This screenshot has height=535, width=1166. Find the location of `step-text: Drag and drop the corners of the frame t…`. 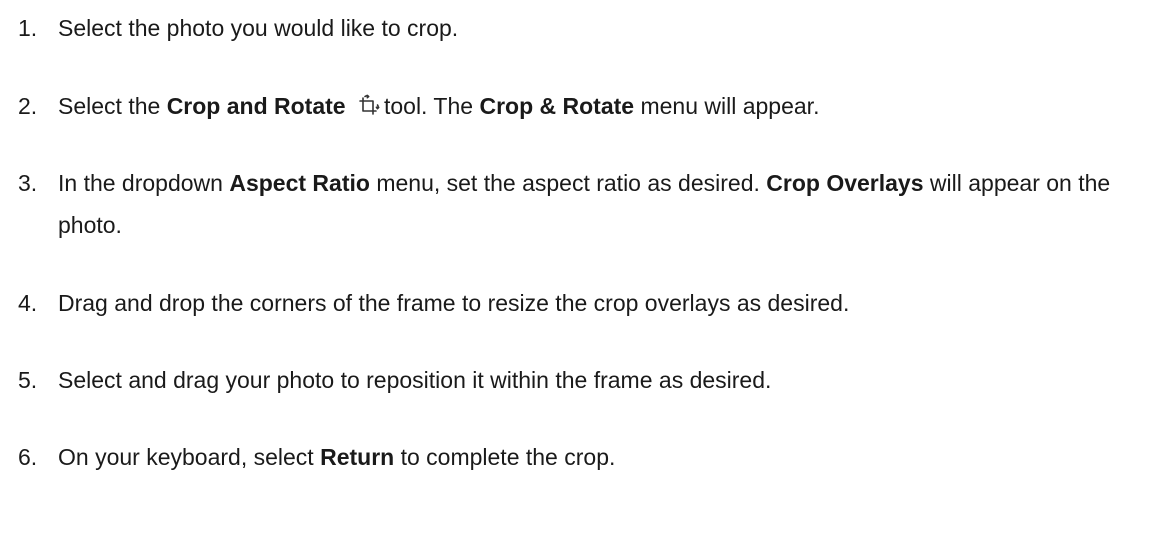

step-text: Drag and drop the corners of the frame t… is located at coordinates (608, 303).